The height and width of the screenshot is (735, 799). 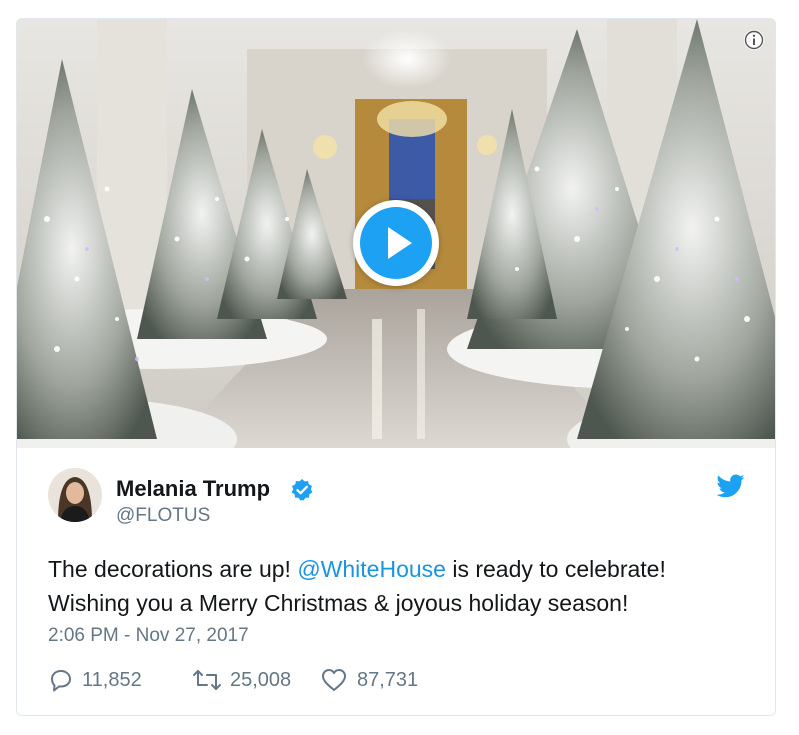 I want to click on mention-link: @WhiteHouse, so click(x=371, y=569).